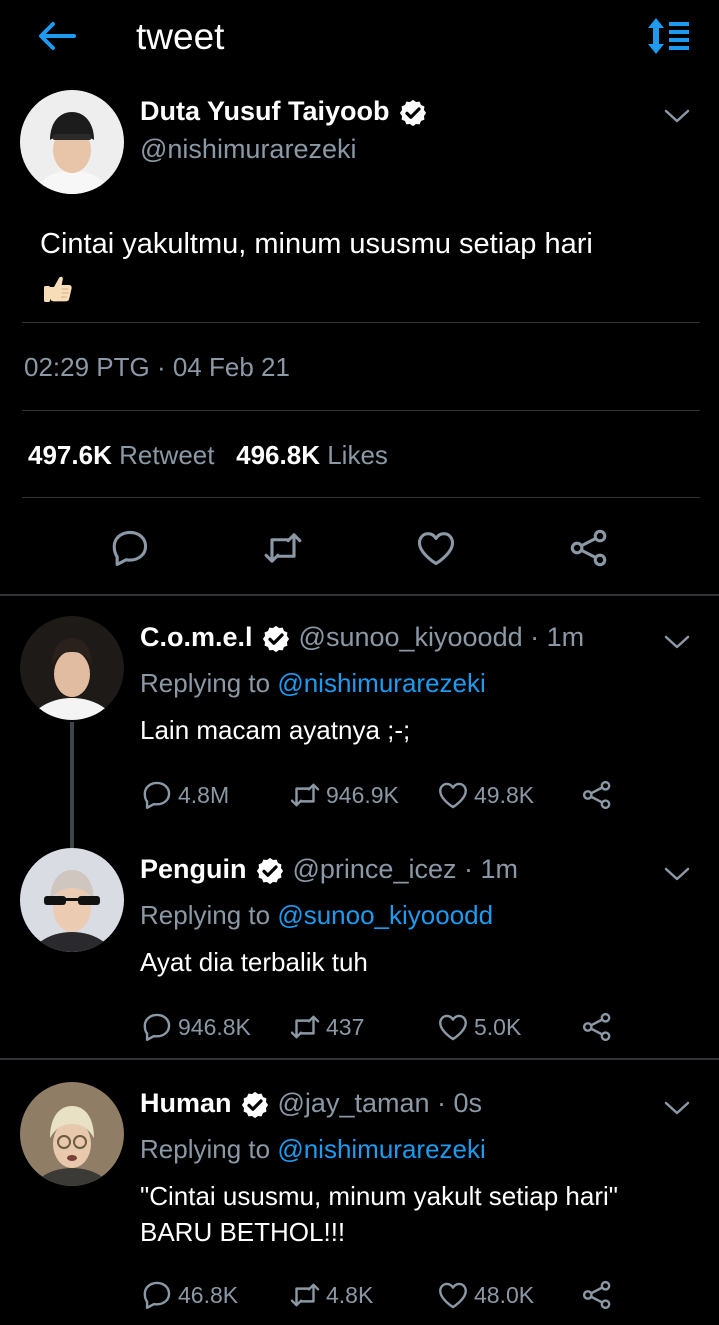 The image size is (719, 1325). What do you see at coordinates (385, 915) in the screenshot?
I see `replying-to-link: @sunoo_kiyooodd` at bounding box center [385, 915].